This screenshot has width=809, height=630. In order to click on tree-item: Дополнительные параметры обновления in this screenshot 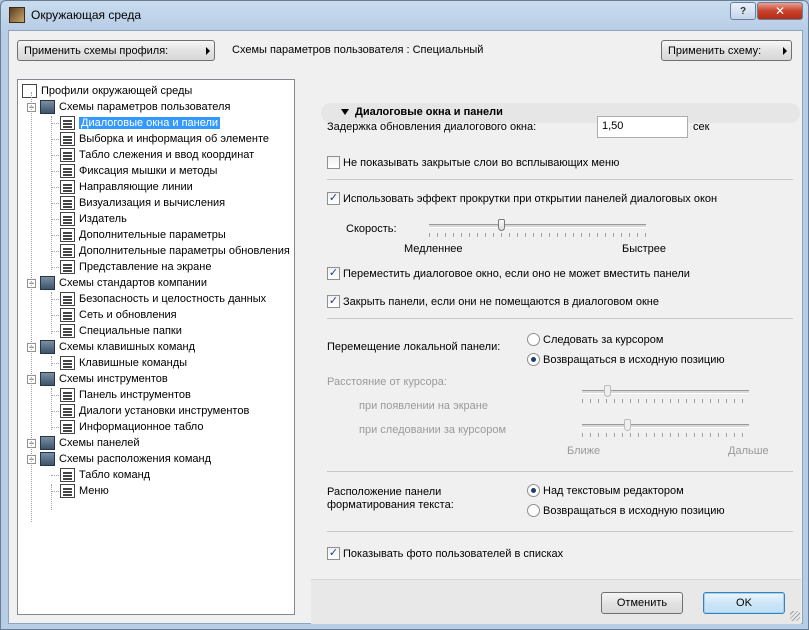, I will do `click(175, 251)`.